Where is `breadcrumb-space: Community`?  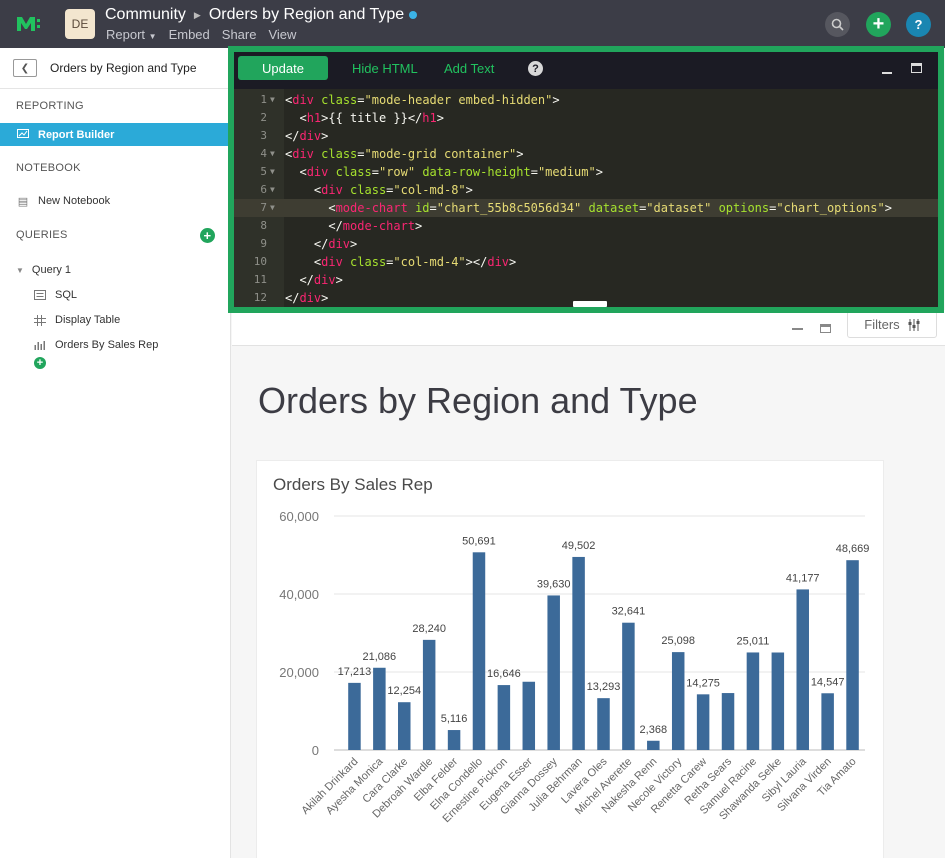
breadcrumb-space: Community is located at coordinates (145, 15).